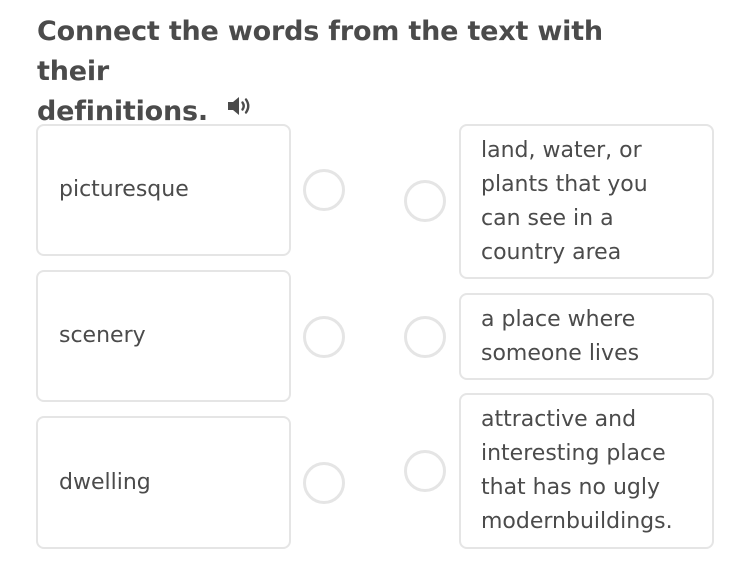 The width and height of the screenshot is (750, 568). What do you see at coordinates (577, 521) in the screenshot?
I see `definition-line: modernbuildings.` at bounding box center [577, 521].